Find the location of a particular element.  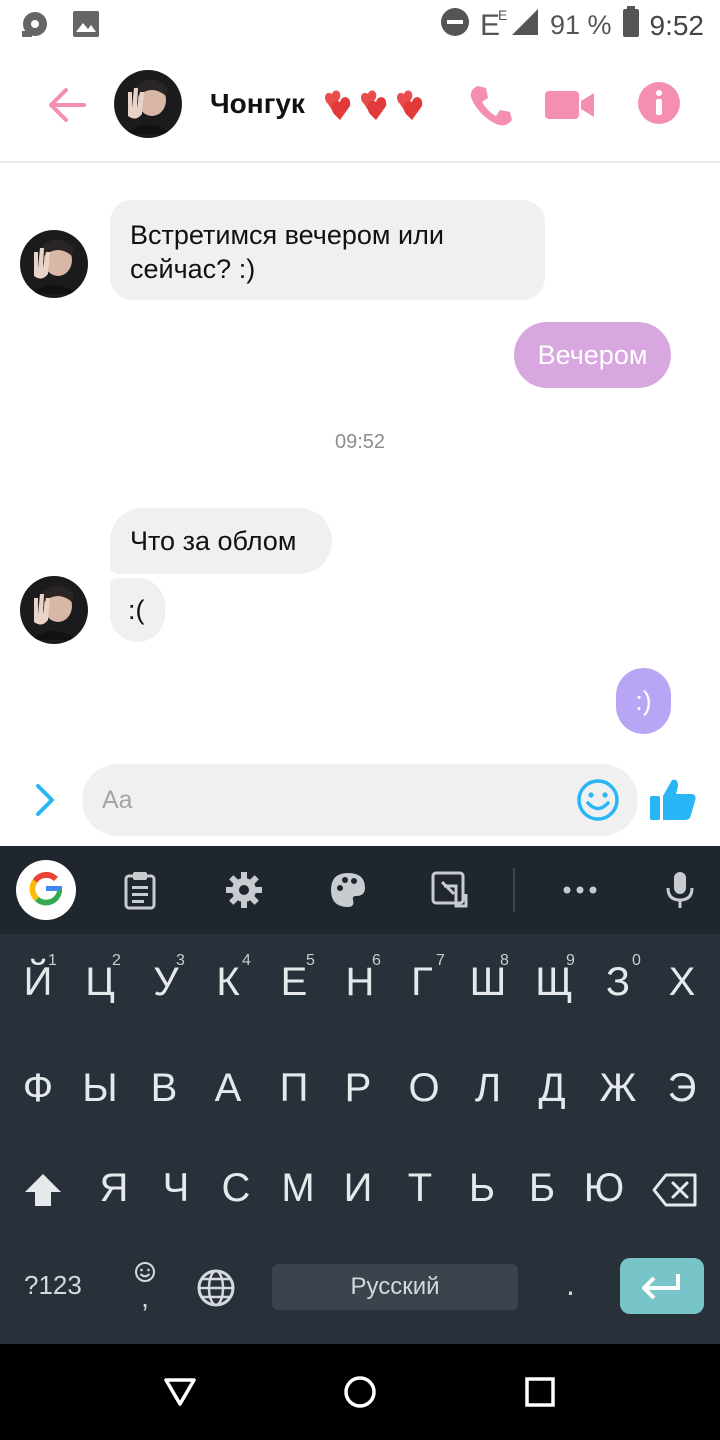

google-search-button is located at coordinates (46, 890).